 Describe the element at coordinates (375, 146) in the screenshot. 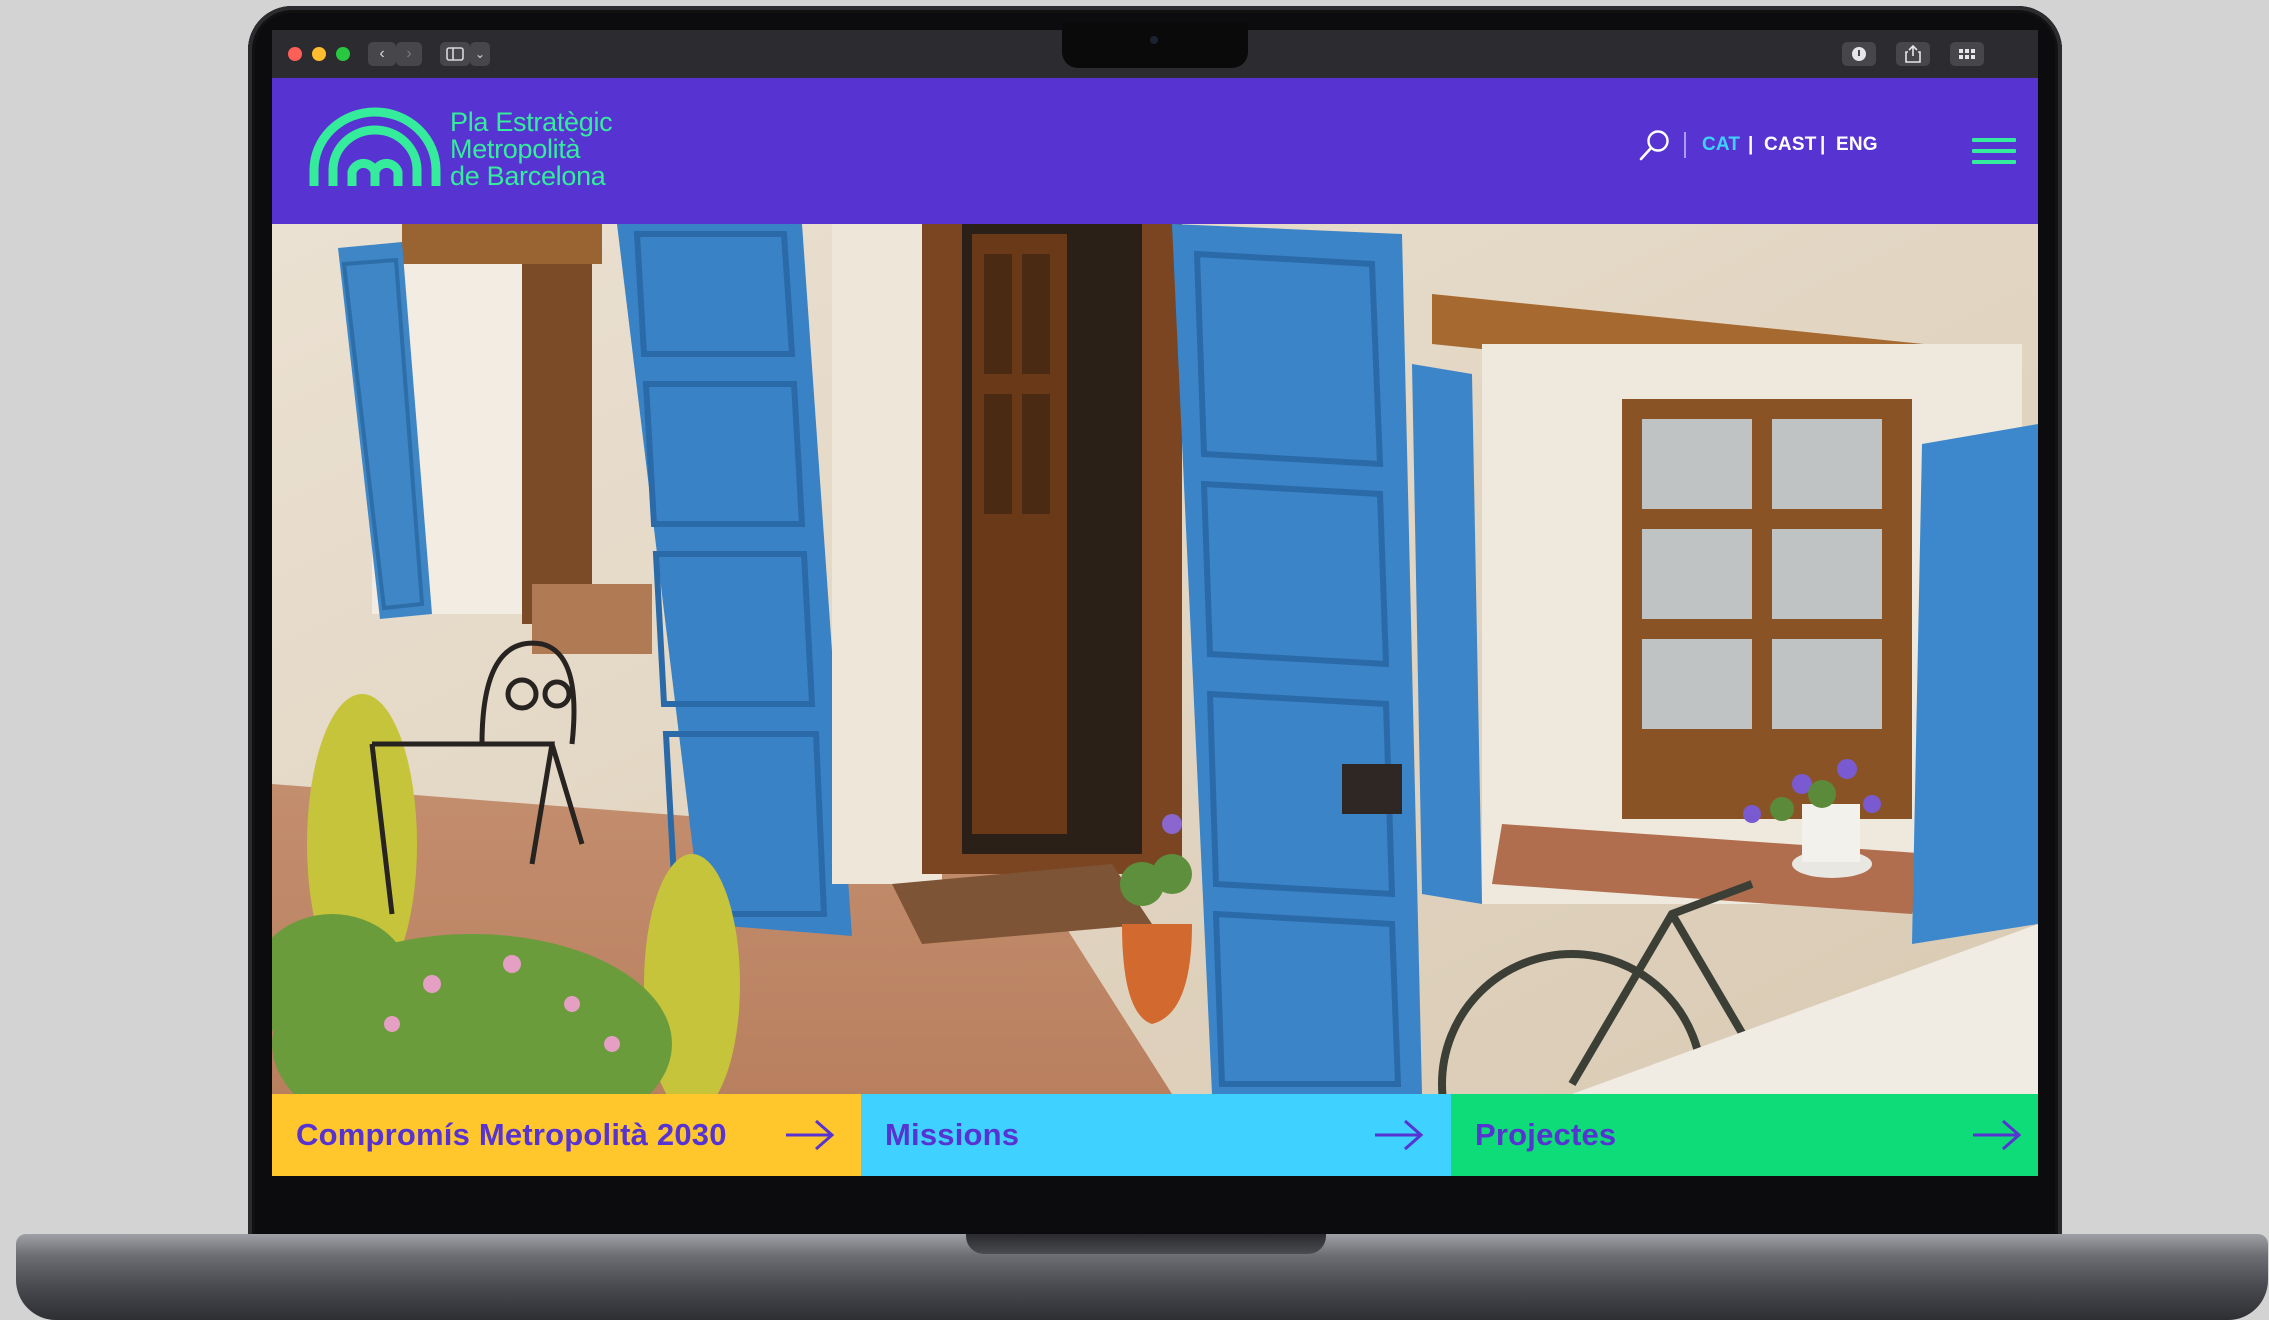

I see `logo-arches-icon` at that location.